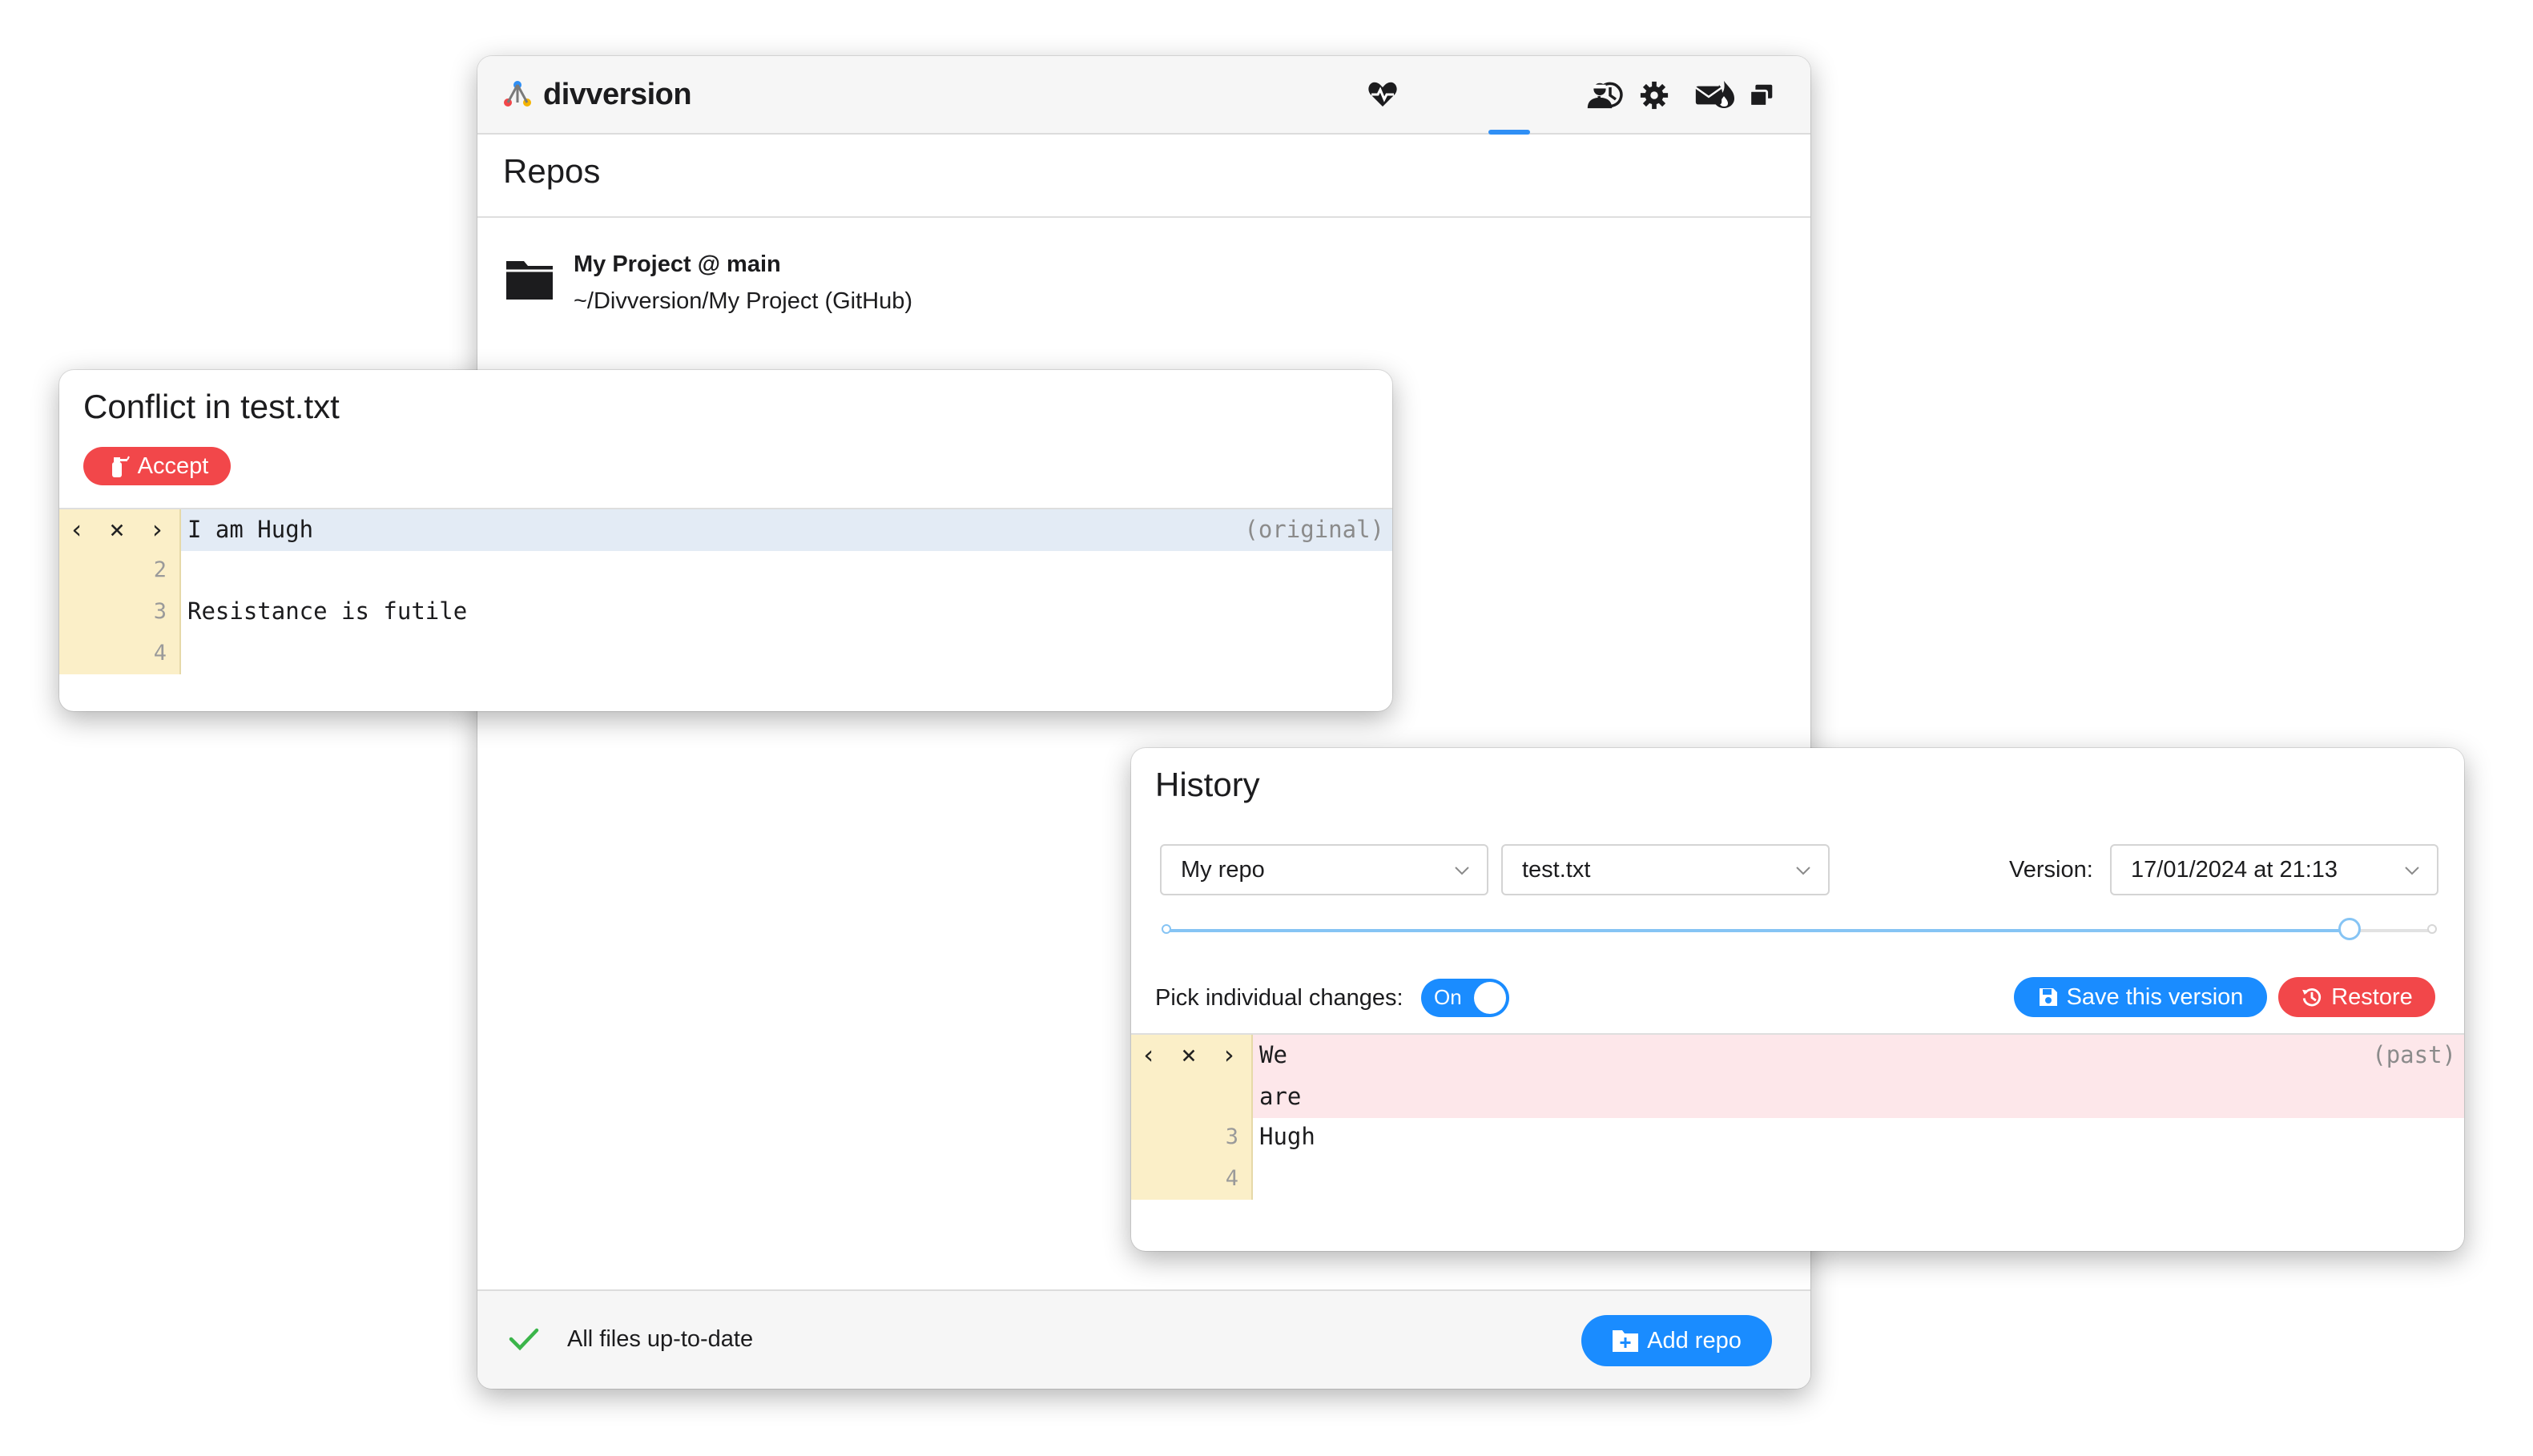 This screenshot has width=2533, height=1456. Describe the element at coordinates (2312, 997) in the screenshot. I see `restore-icon` at that location.